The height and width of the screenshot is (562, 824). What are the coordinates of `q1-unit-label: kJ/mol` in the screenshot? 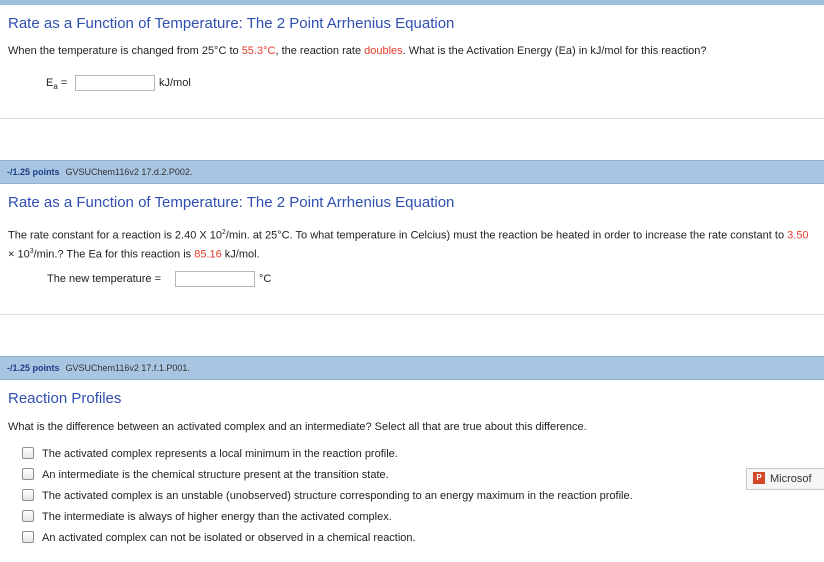 It's located at (175, 83).